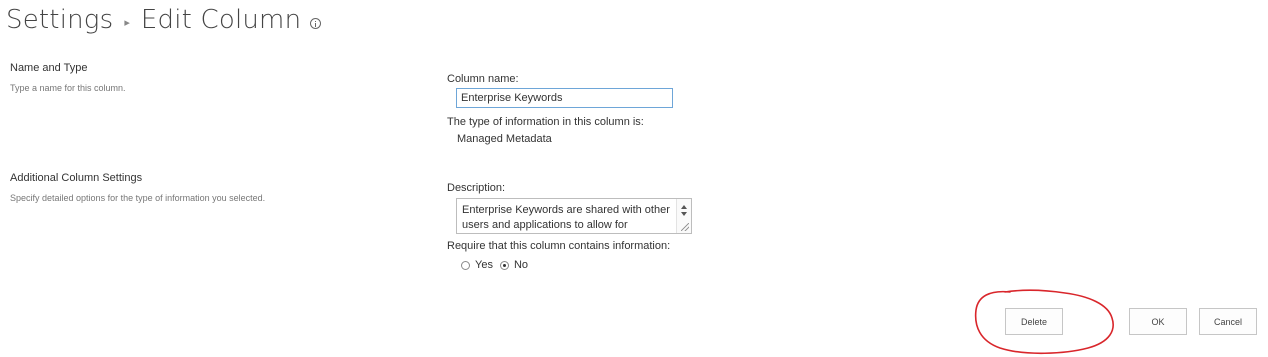 Image resolution: width=1268 pixels, height=357 pixels. What do you see at coordinates (521, 265) in the screenshot?
I see `radio-no-label: No` at bounding box center [521, 265].